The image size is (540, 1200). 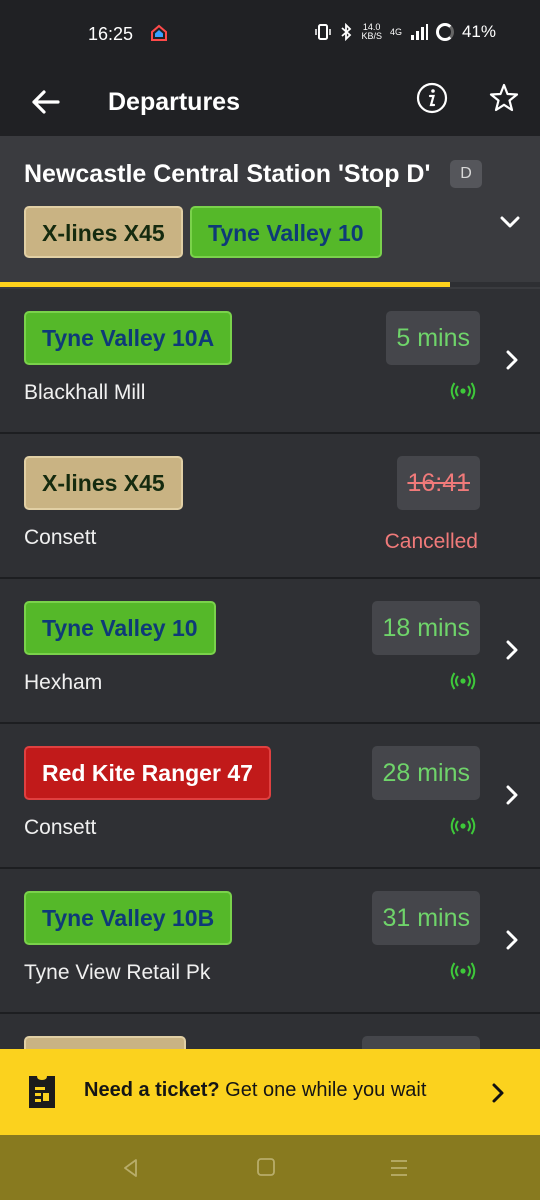 I want to click on stop-letter-badge: D, so click(x=466, y=174).